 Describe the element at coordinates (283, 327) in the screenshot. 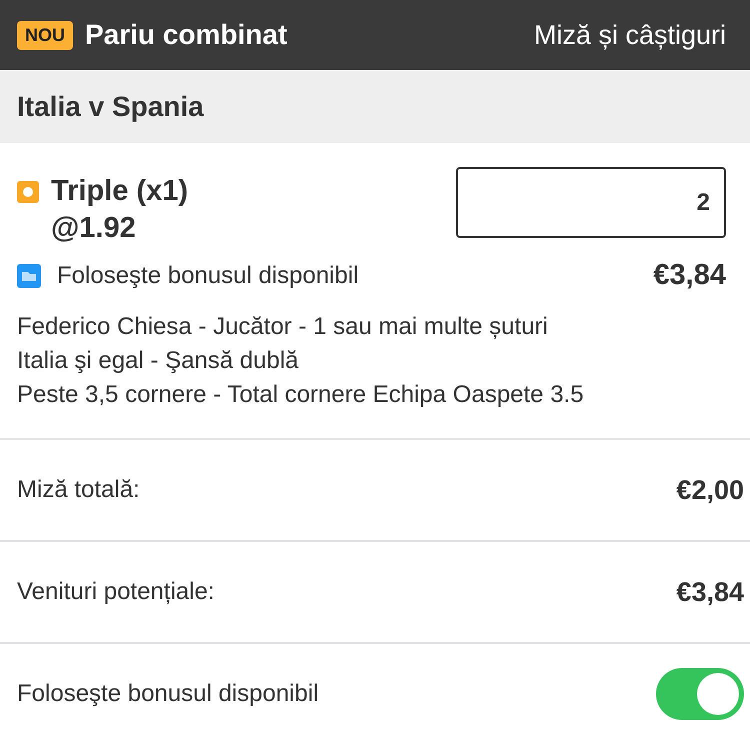

I see `selection-text: Federico Chiesa - Jucător - 1 sau mai multe șuturi` at that location.